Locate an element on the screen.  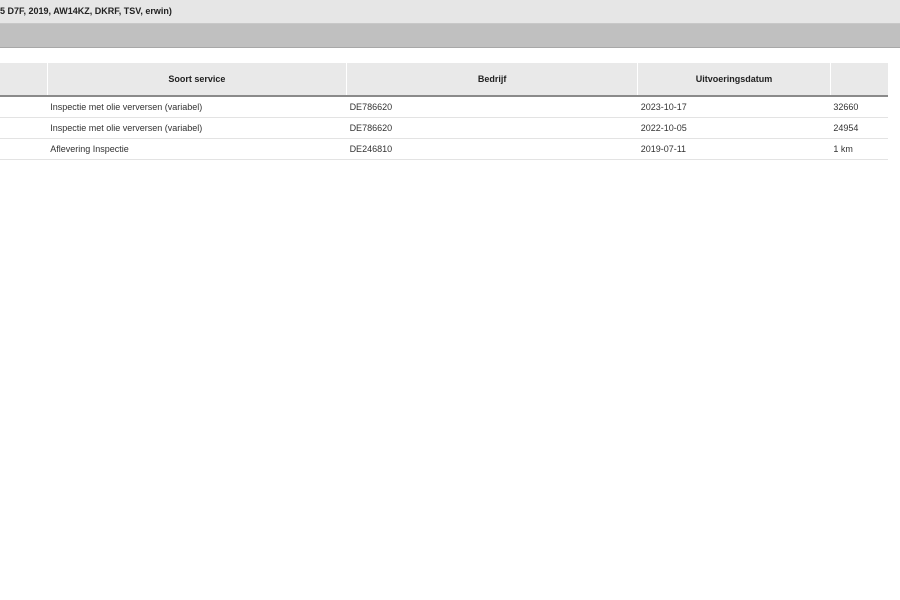
cell-mileage: 1 km is located at coordinates (859, 149).